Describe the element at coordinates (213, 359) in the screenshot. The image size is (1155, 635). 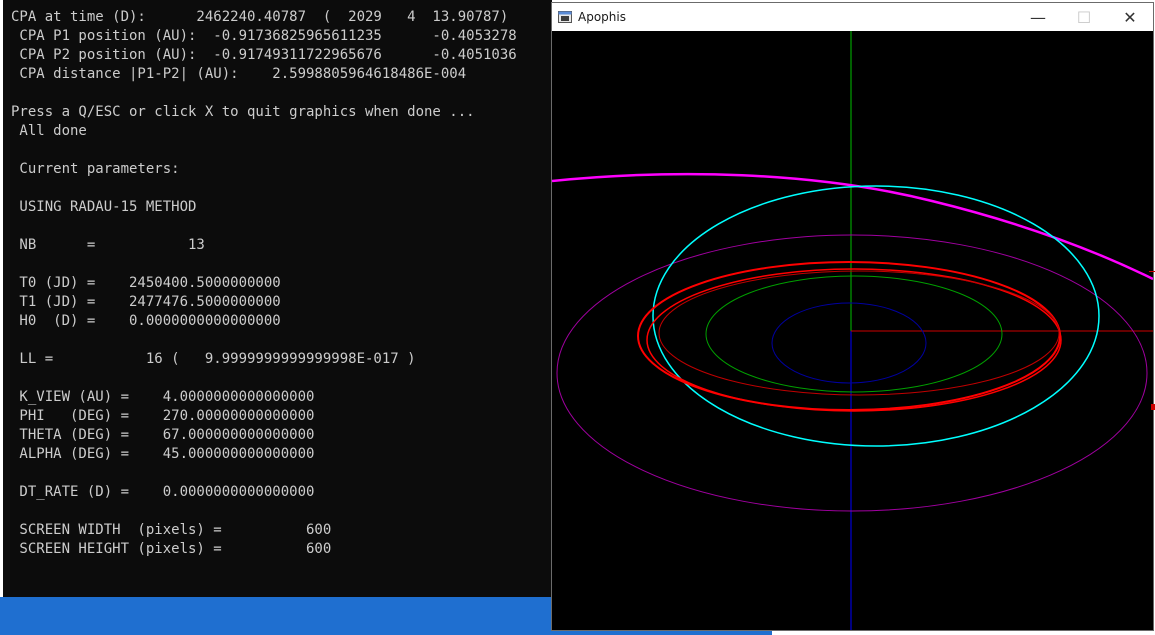
I see `console-line: LL = 16 ( 9.9999999999999998E-017 )` at that location.